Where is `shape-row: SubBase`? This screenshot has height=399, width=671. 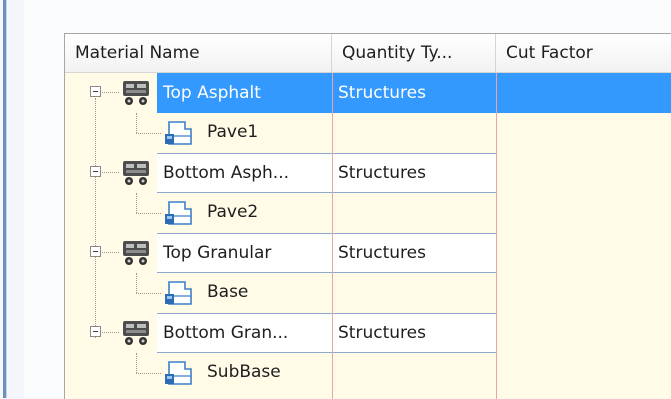
shape-row: SubBase is located at coordinates (368, 373).